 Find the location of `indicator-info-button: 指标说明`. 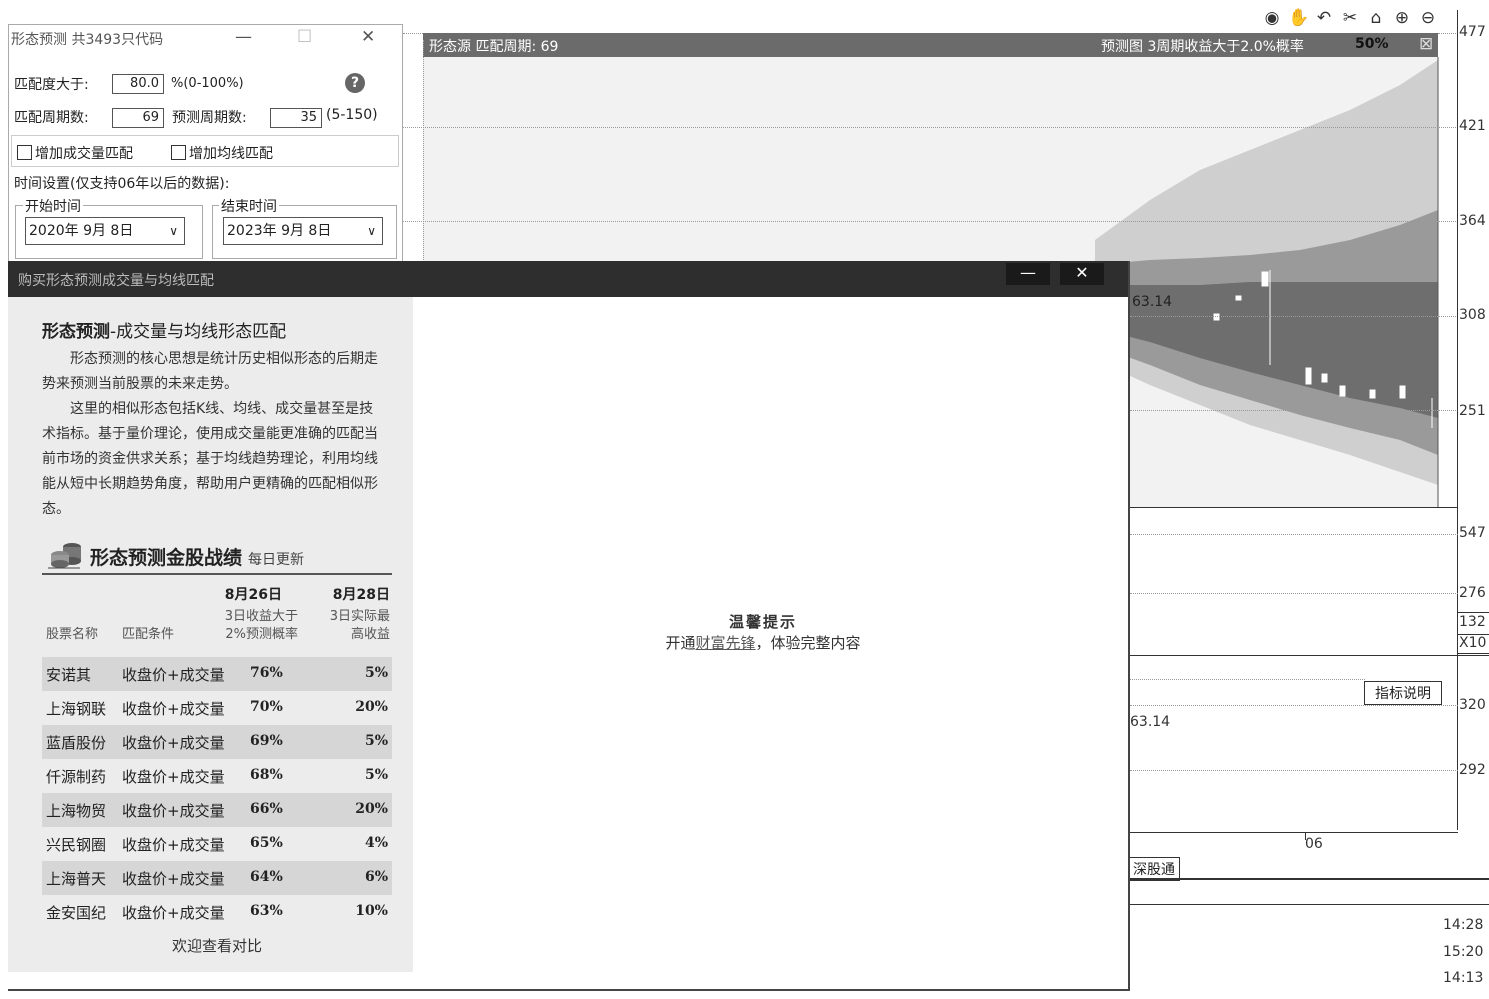

indicator-info-button: 指标说明 is located at coordinates (1403, 693).